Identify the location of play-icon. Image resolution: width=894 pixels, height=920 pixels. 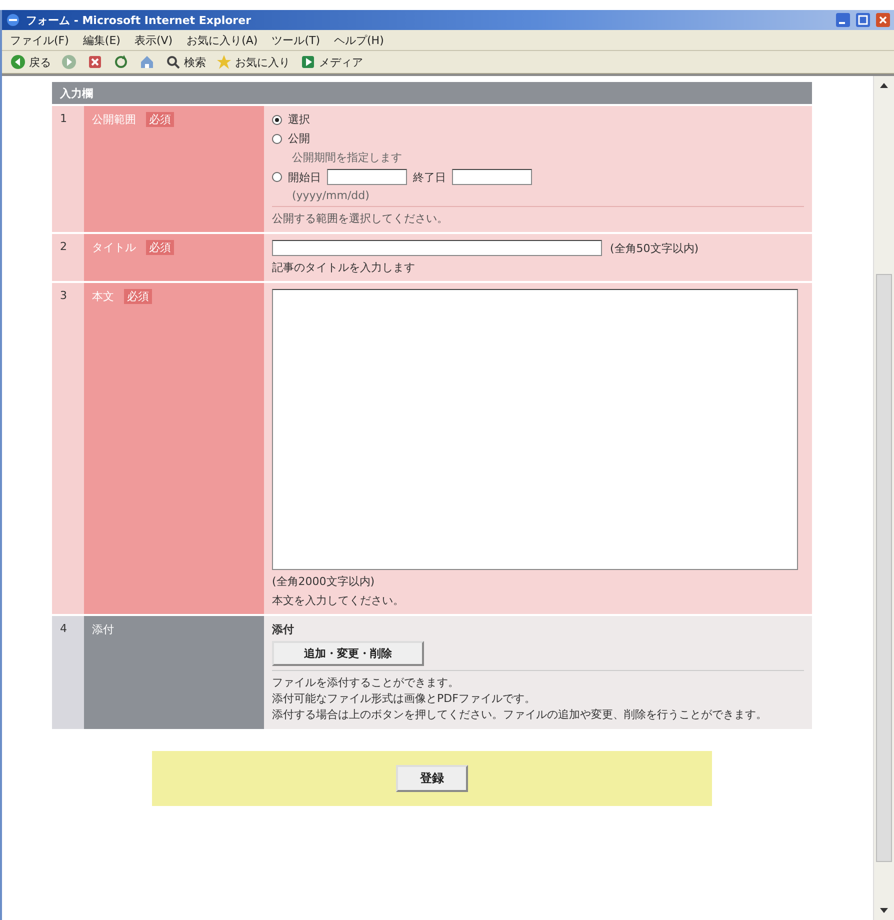
(308, 62).